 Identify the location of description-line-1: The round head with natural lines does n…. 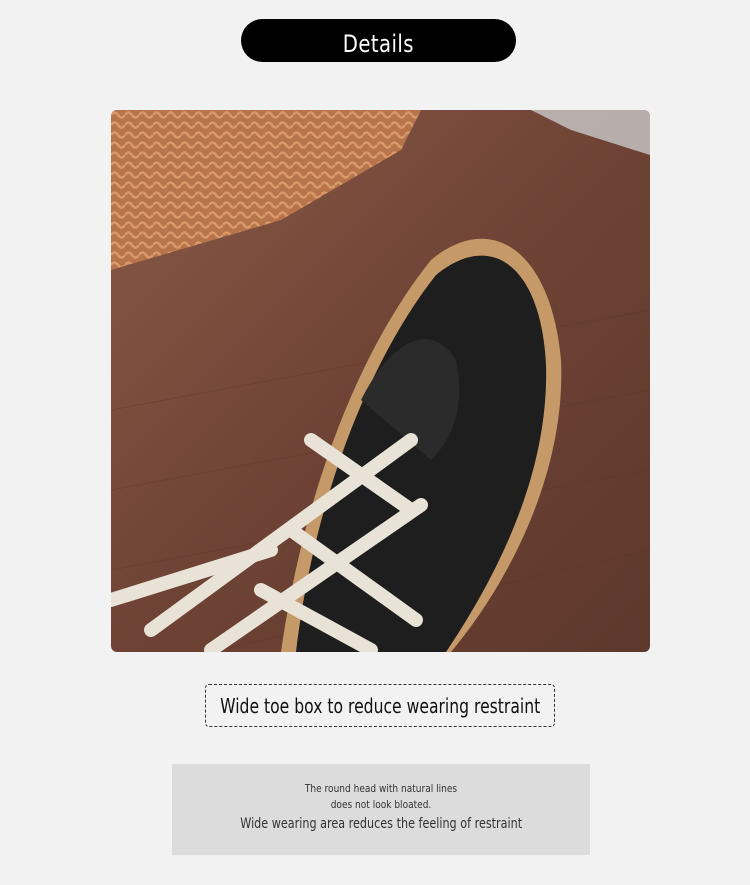
(381, 796).